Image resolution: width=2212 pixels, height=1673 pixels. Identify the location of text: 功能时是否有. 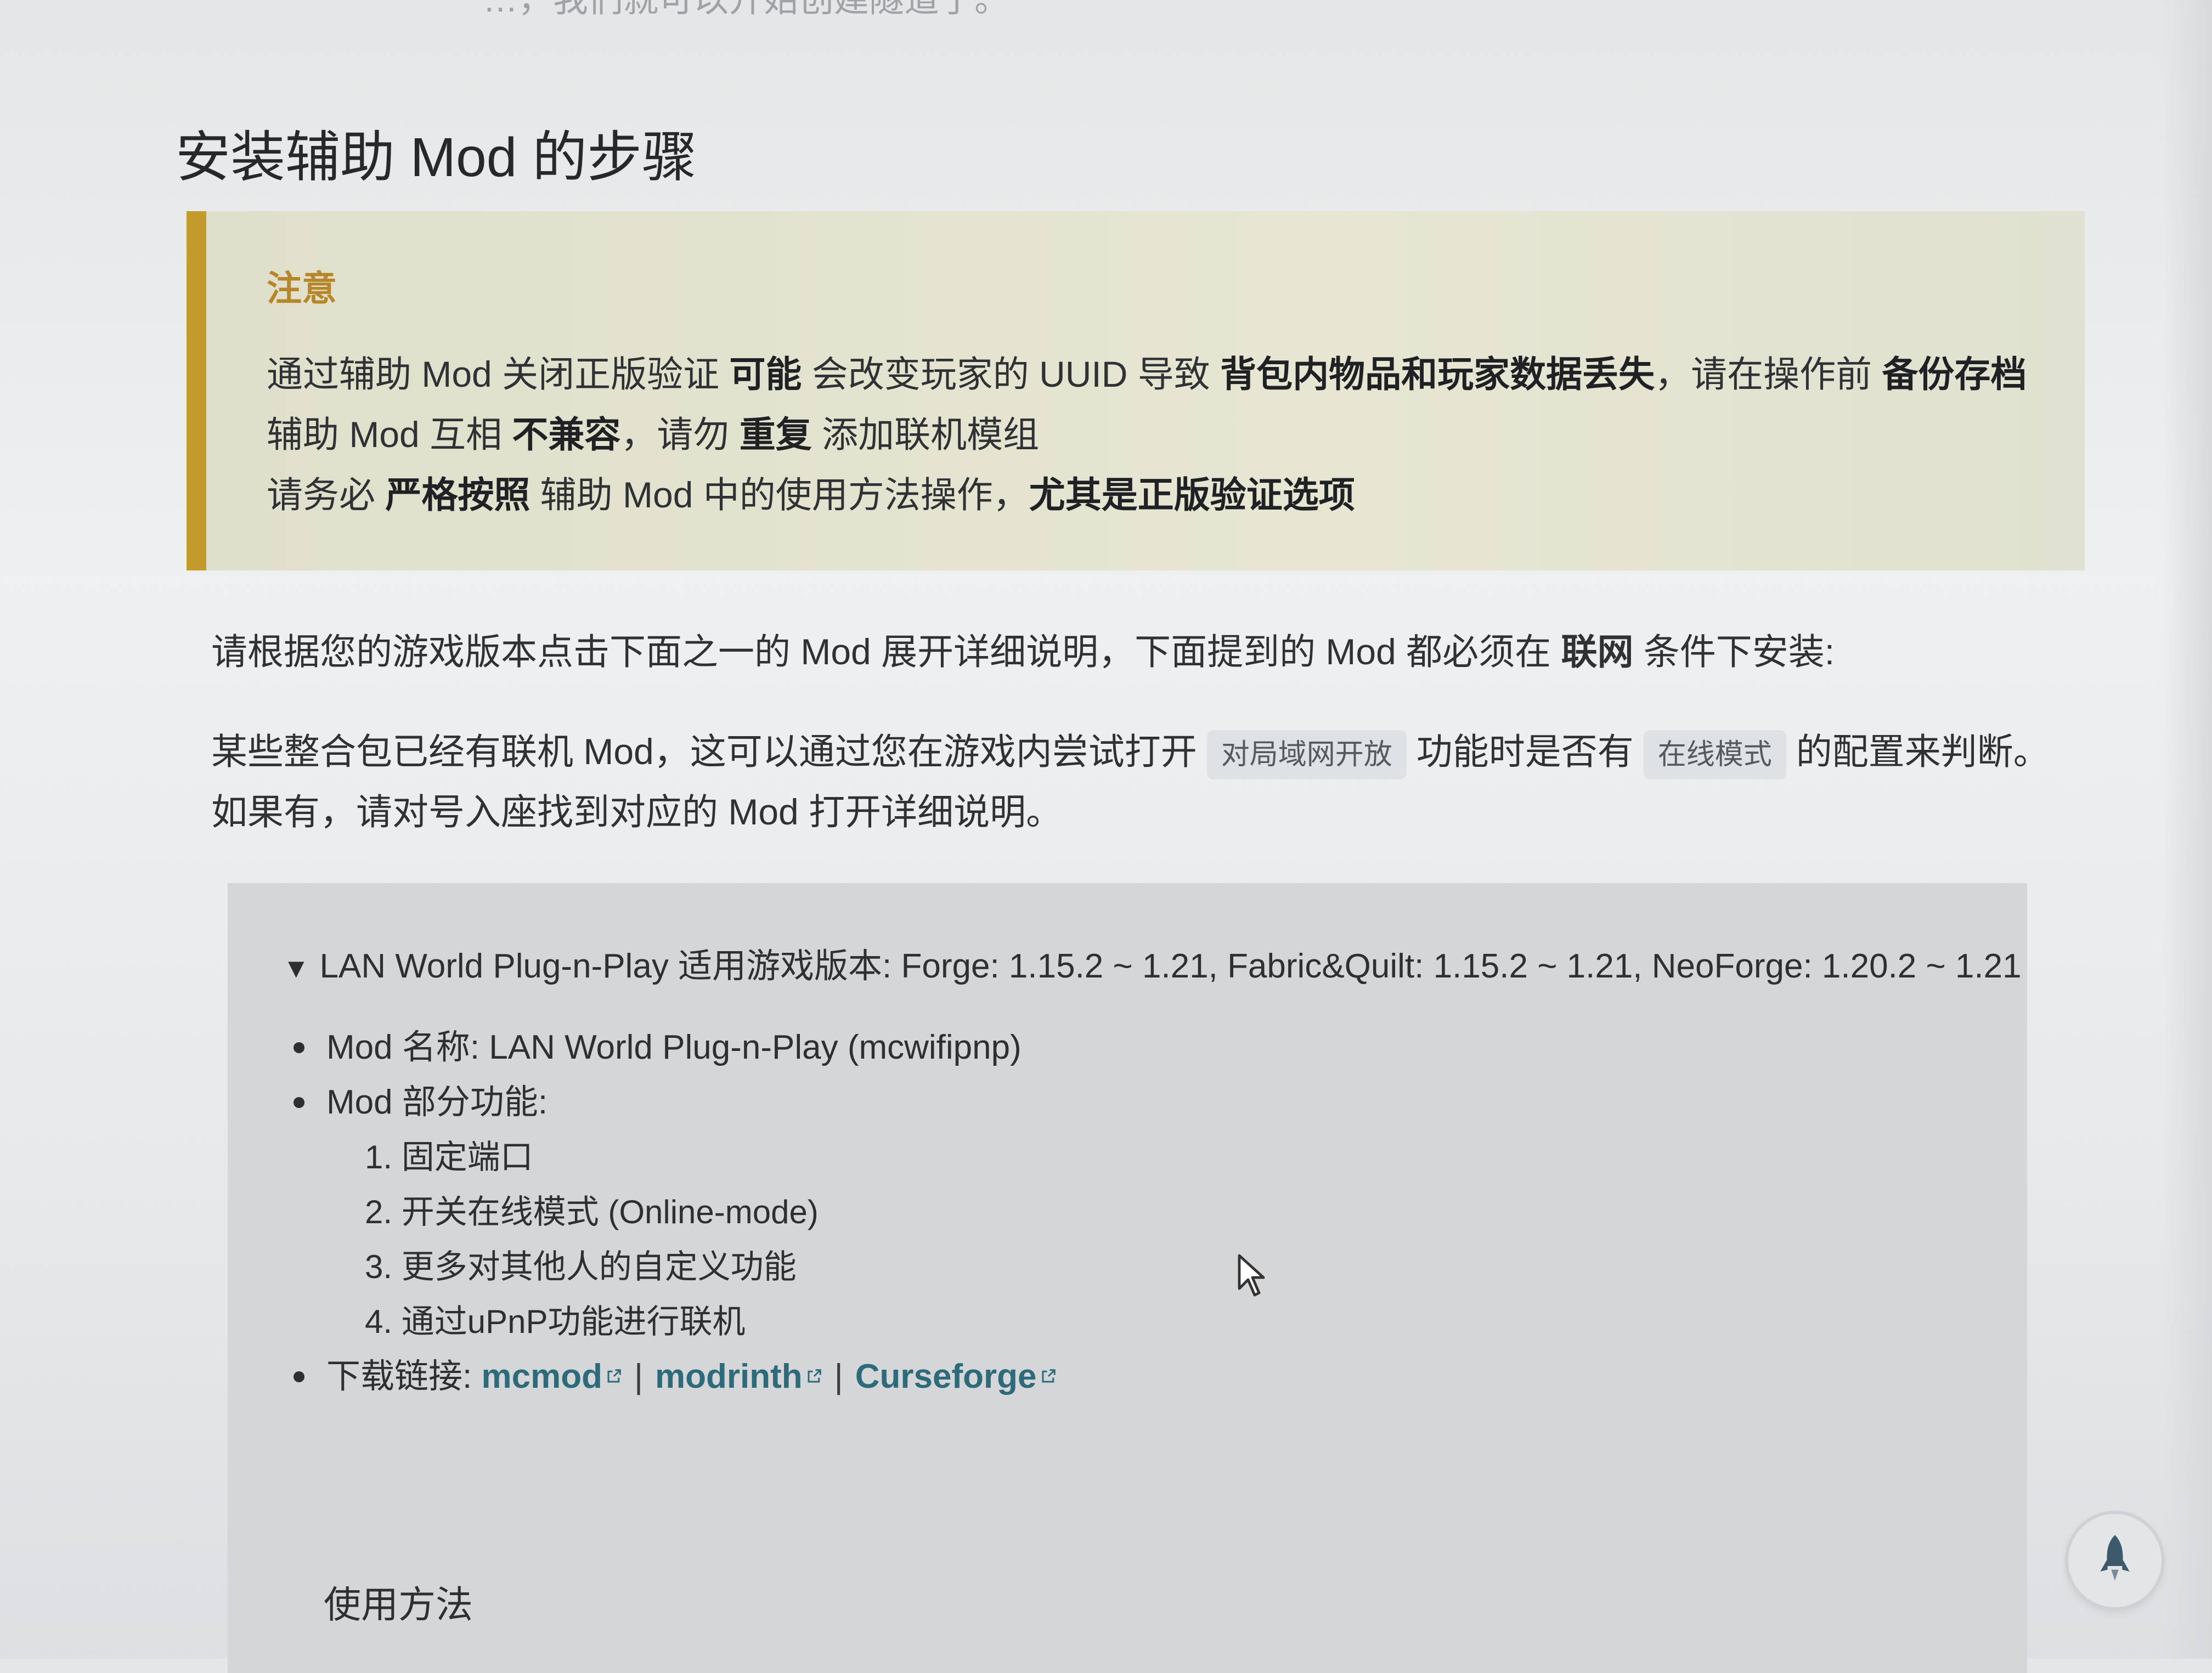
(1525, 751).